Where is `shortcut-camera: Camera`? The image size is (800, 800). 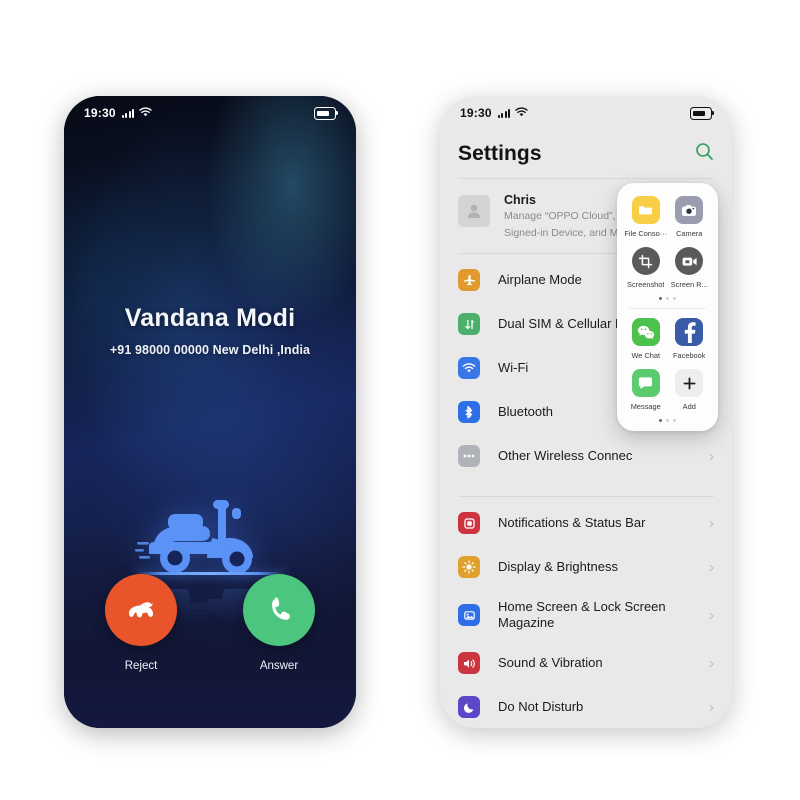
shortcut-camera: Camera is located at coordinates (690, 217).